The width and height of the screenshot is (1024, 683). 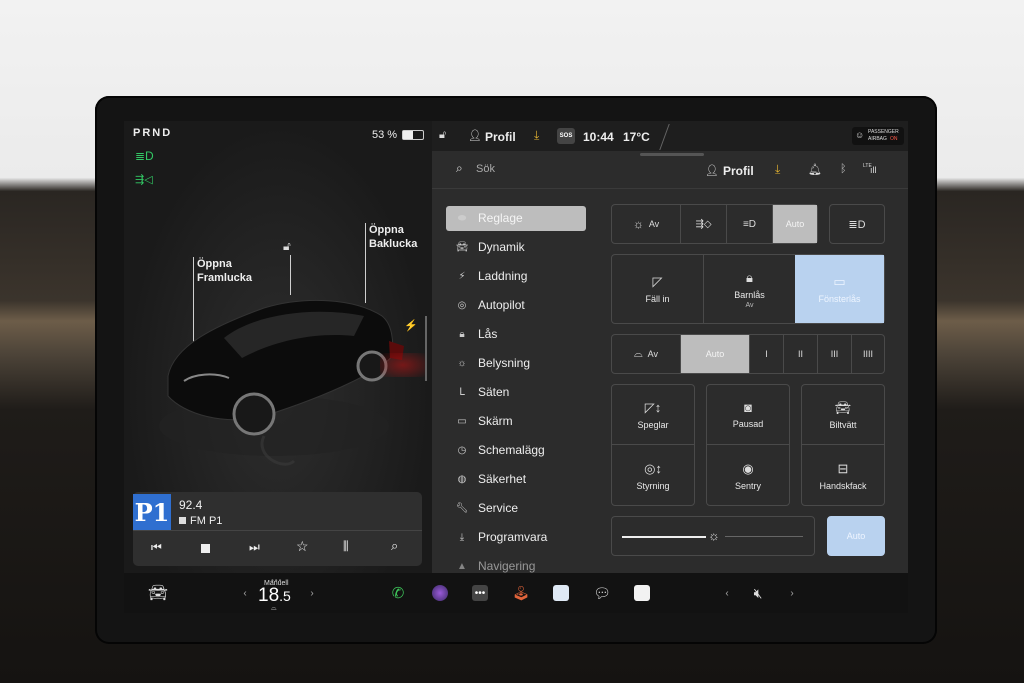 What do you see at coordinates (653, 407) in the screenshot?
I see `mirror-adjust-icon: ◸↕` at bounding box center [653, 407].